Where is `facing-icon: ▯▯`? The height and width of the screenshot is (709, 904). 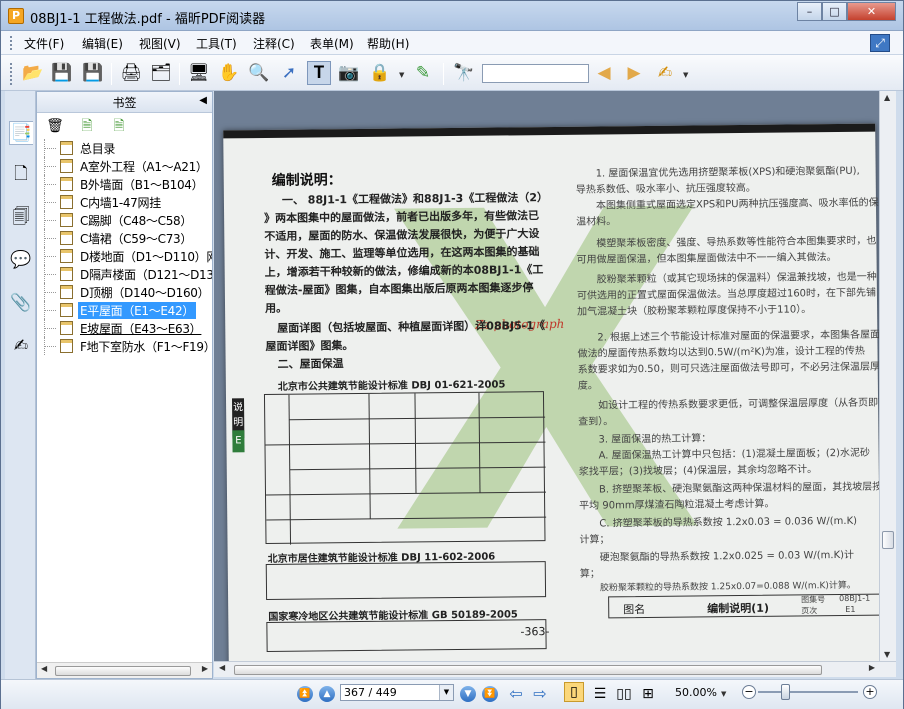
facing-icon: ▯▯ is located at coordinates (624, 694).